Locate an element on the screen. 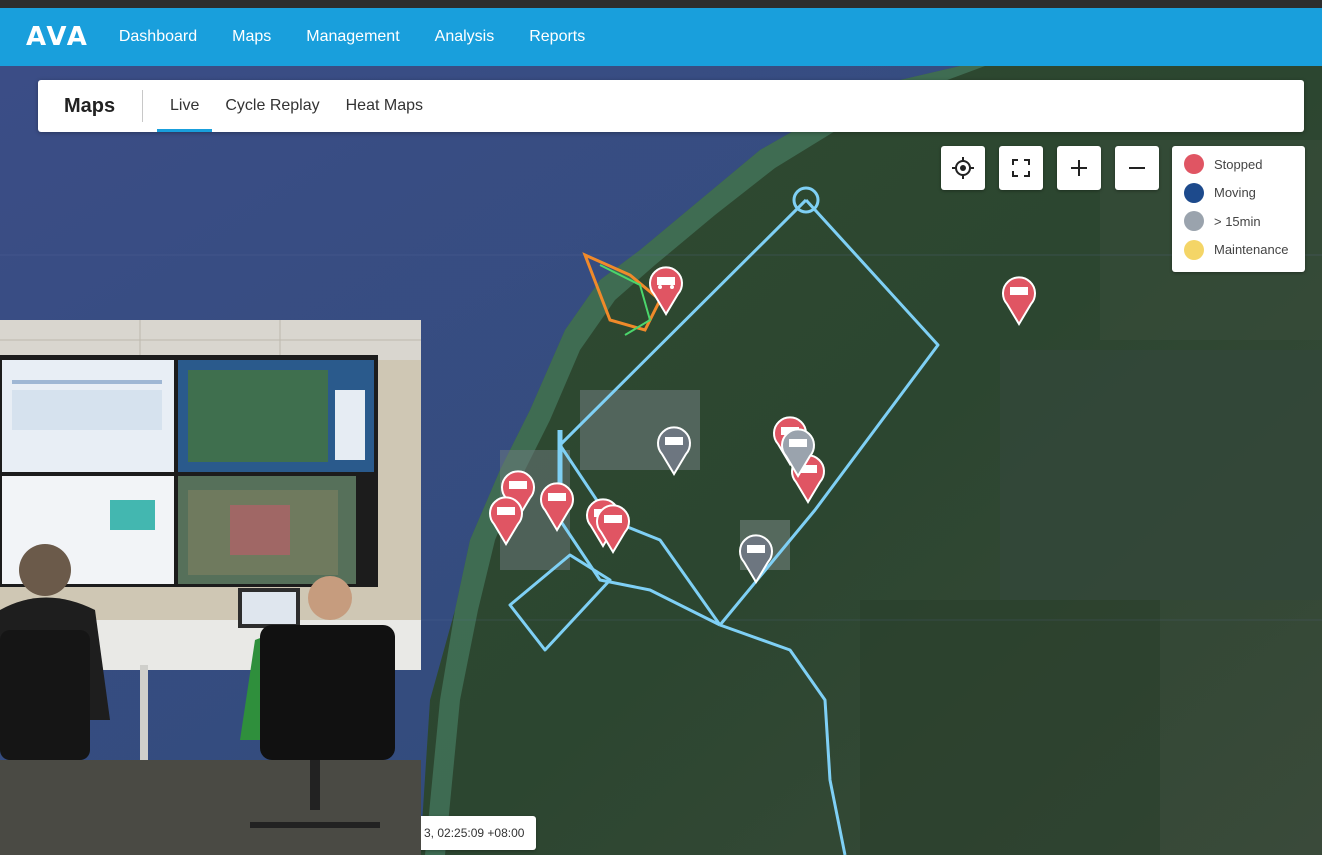 This screenshot has width=1322, height=855. status-legend: Stopped Moving > 15min Maintenance is located at coordinates (1238, 209).